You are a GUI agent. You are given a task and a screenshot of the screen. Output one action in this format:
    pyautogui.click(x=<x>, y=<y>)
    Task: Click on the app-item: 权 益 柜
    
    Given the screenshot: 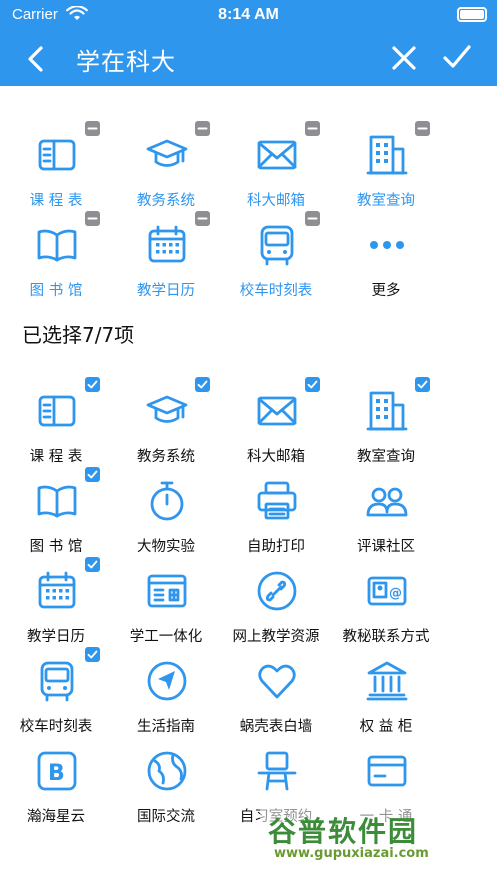 What is the action you would take?
    pyautogui.click(x=386, y=701)
    